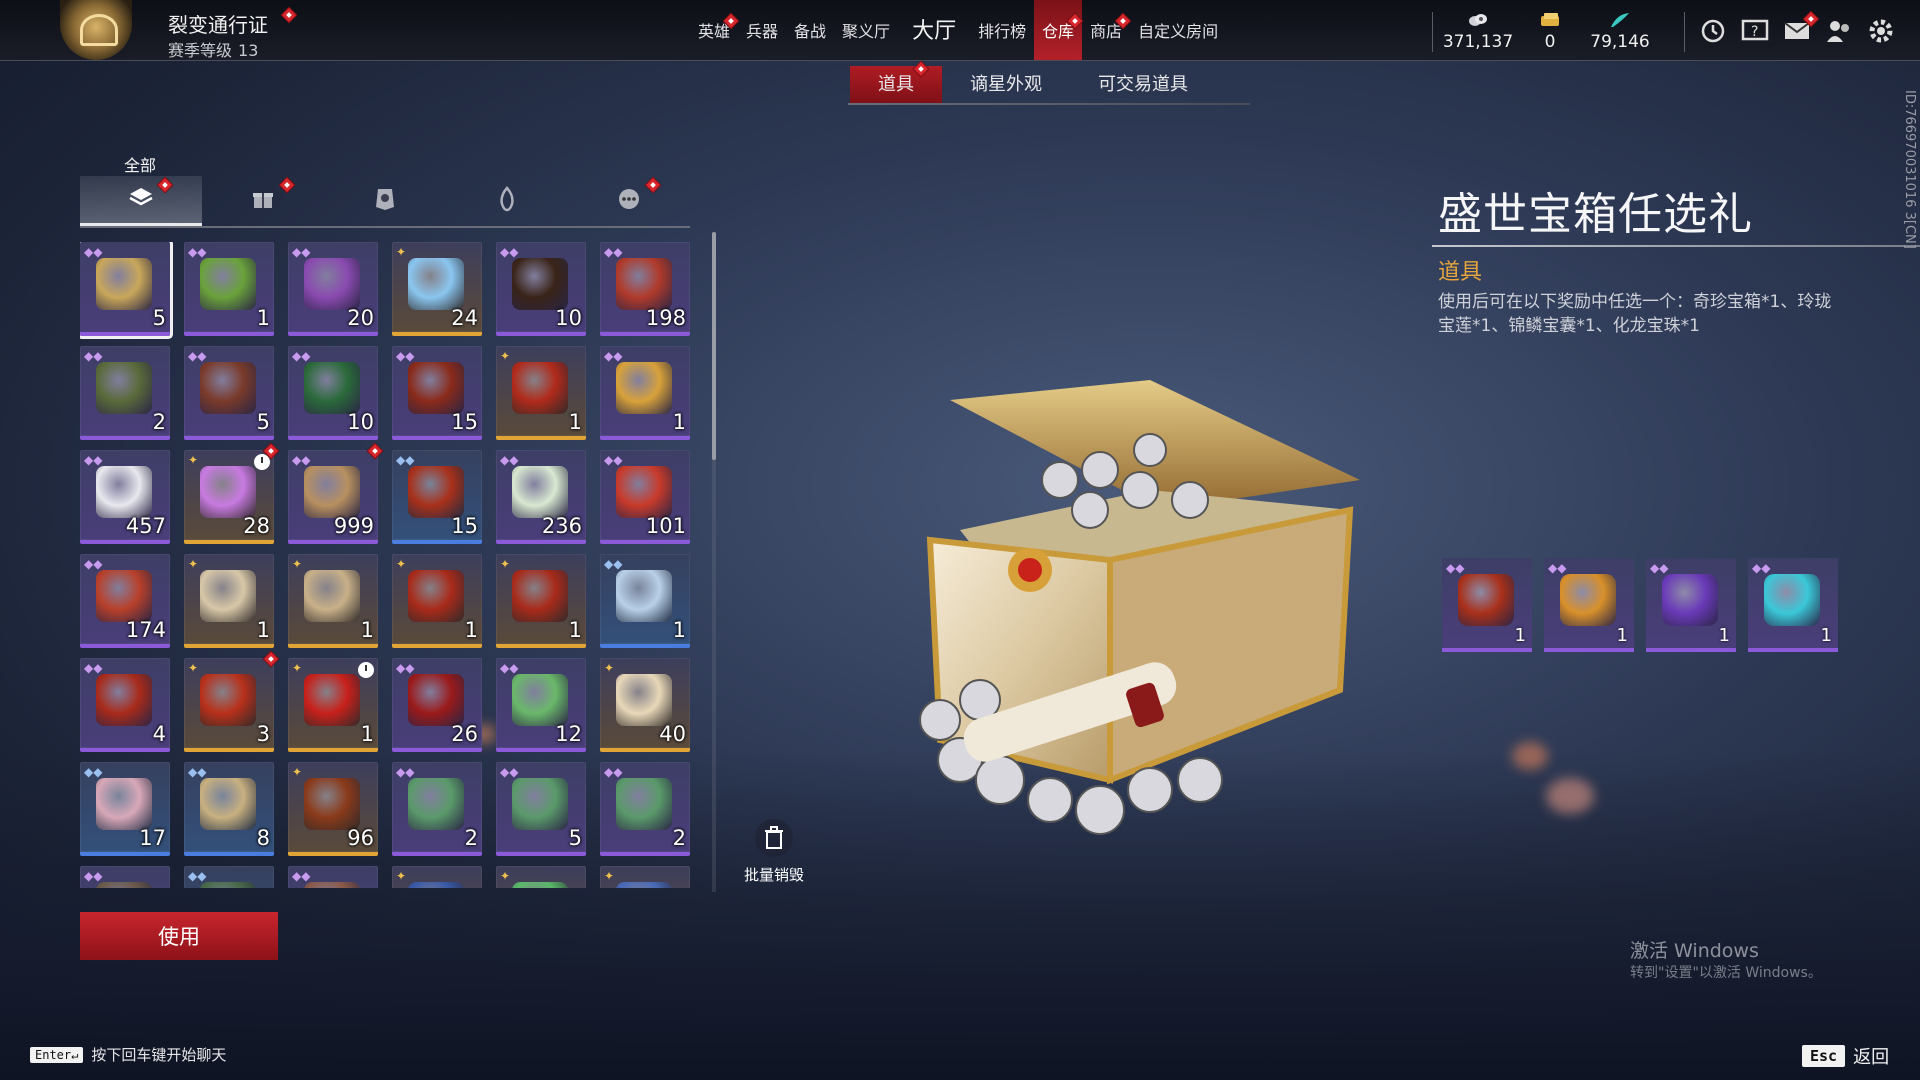  Describe the element at coordinates (1839, 31) in the screenshot. I see `friends-icon` at that location.